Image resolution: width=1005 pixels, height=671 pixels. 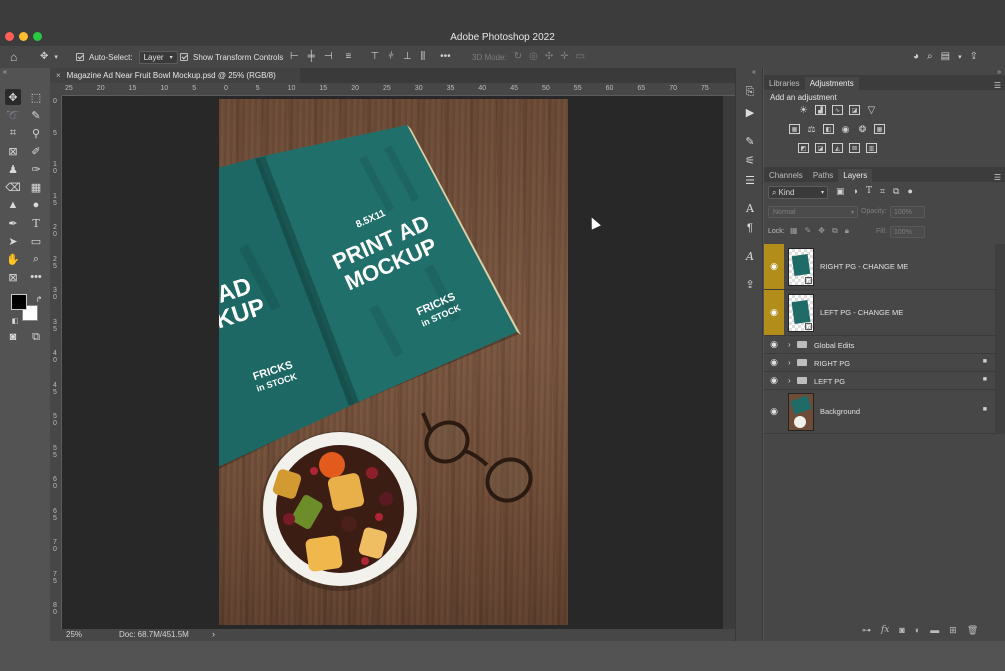 What do you see at coordinates (794, 231) in the screenshot?
I see `lock-transparency-icon: ▦` at bounding box center [794, 231].